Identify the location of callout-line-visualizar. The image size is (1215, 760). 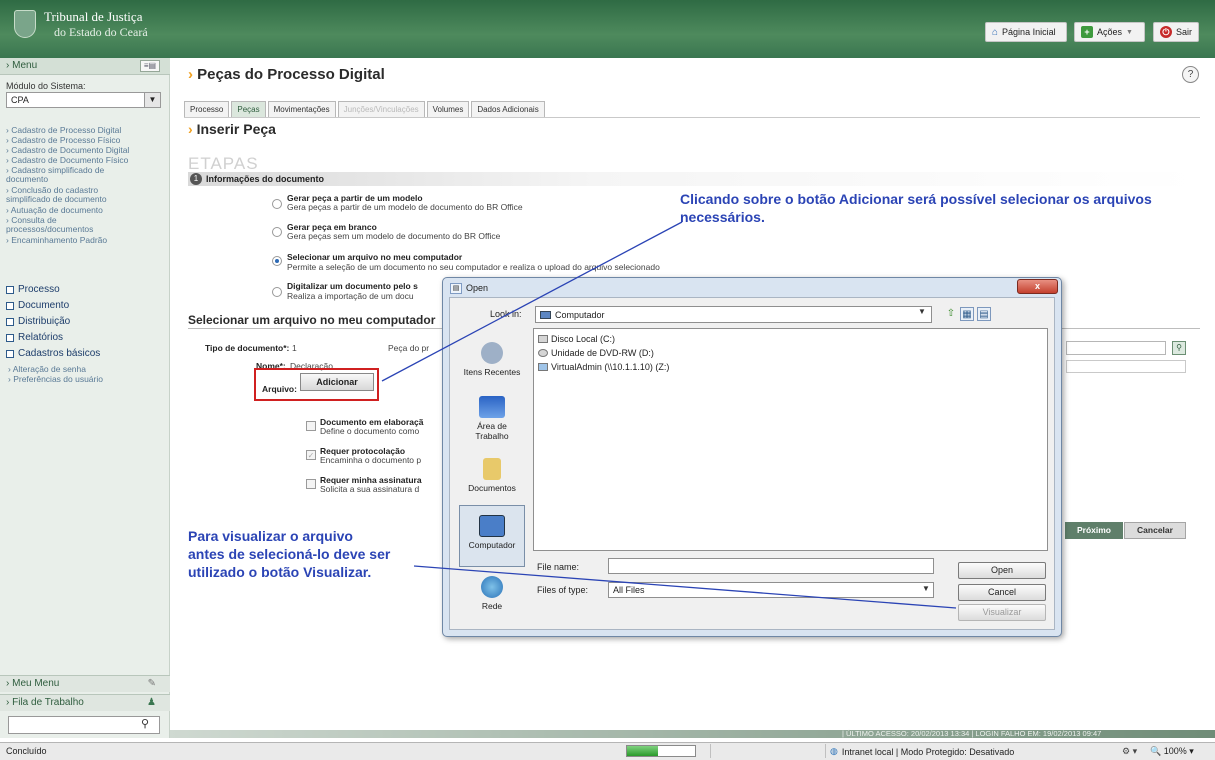
(685, 587).